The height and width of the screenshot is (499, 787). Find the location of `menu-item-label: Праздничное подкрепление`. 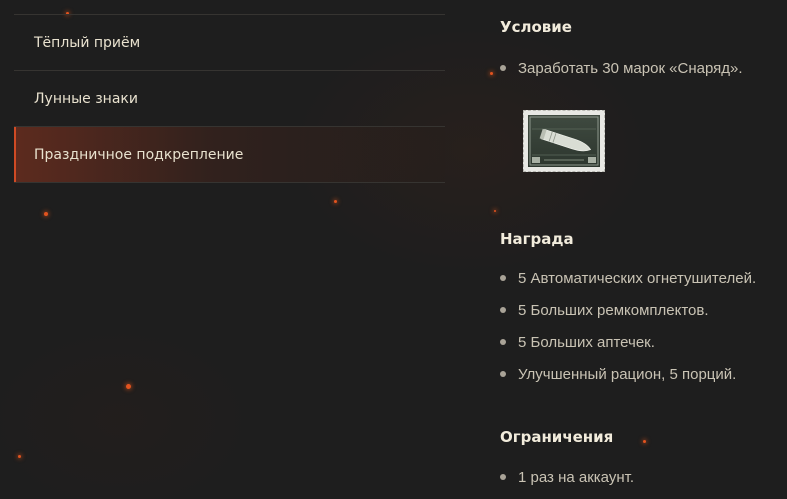

menu-item-label: Праздничное подкрепление is located at coordinates (139, 154).